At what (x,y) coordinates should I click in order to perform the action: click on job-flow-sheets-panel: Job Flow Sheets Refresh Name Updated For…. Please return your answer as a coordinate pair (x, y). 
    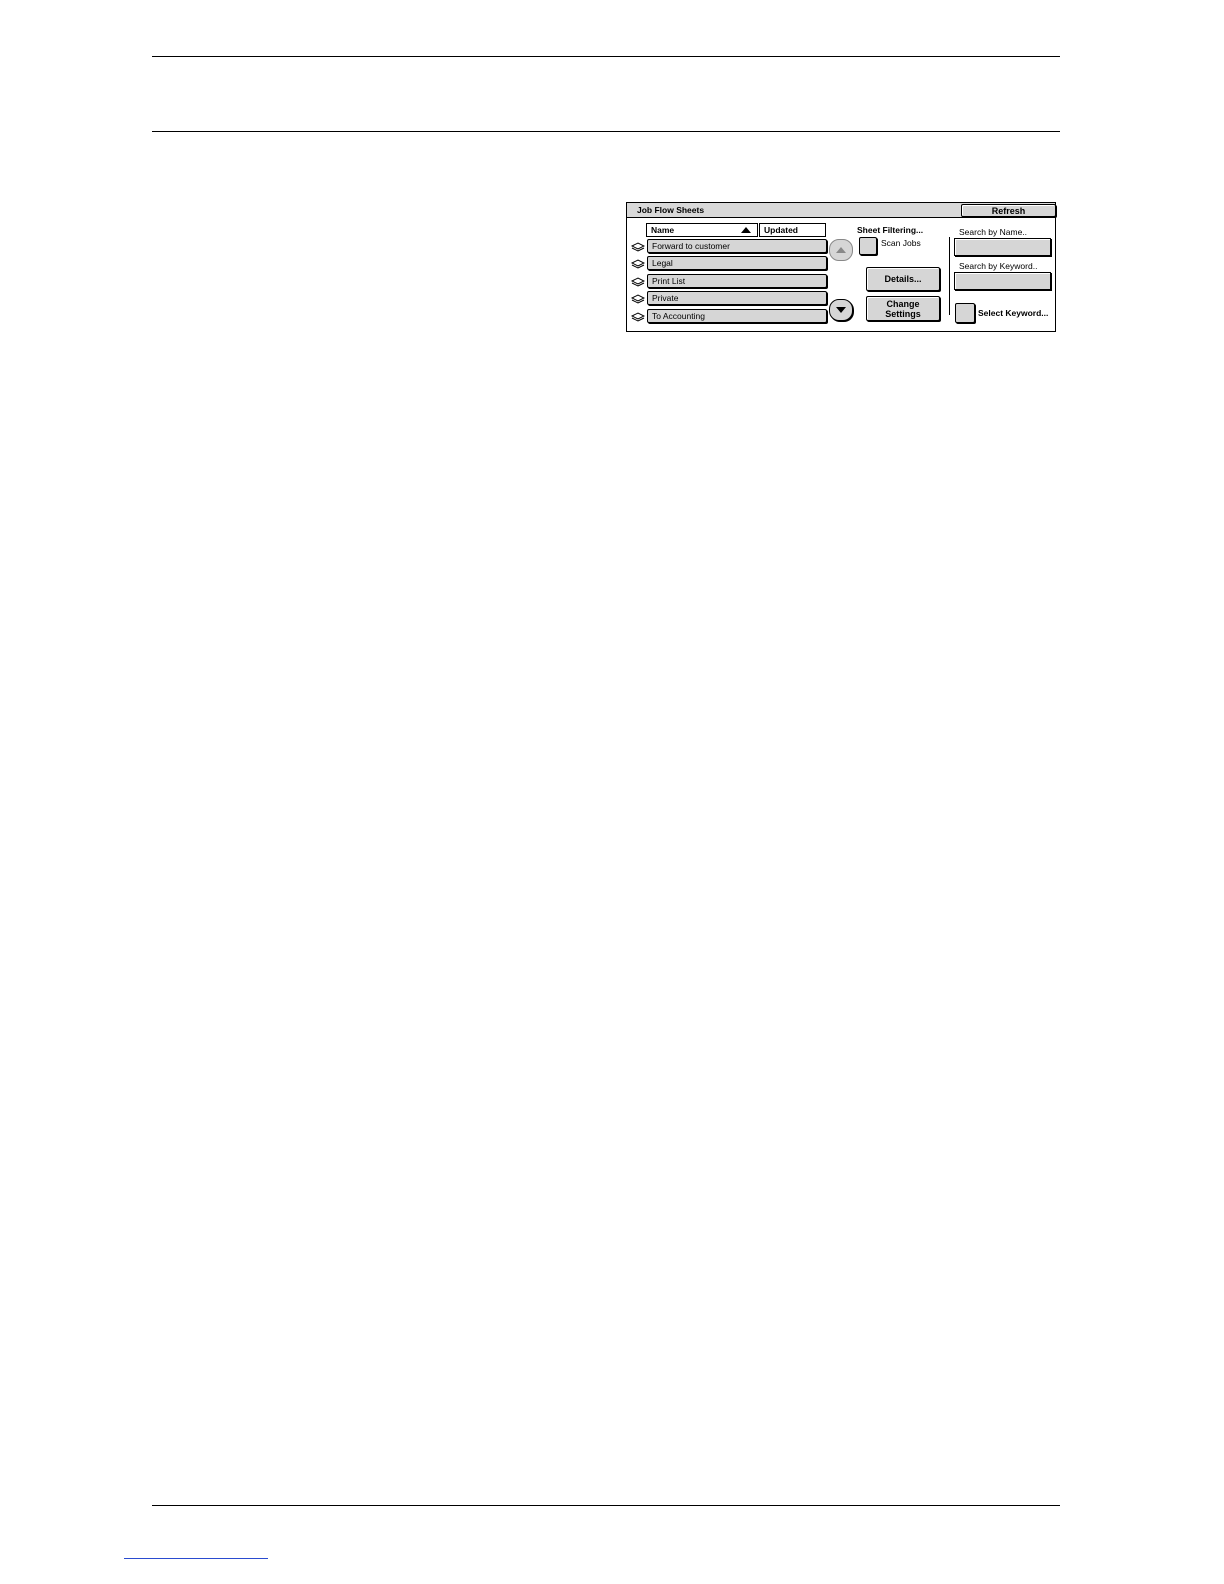
    Looking at the image, I should click on (841, 267).